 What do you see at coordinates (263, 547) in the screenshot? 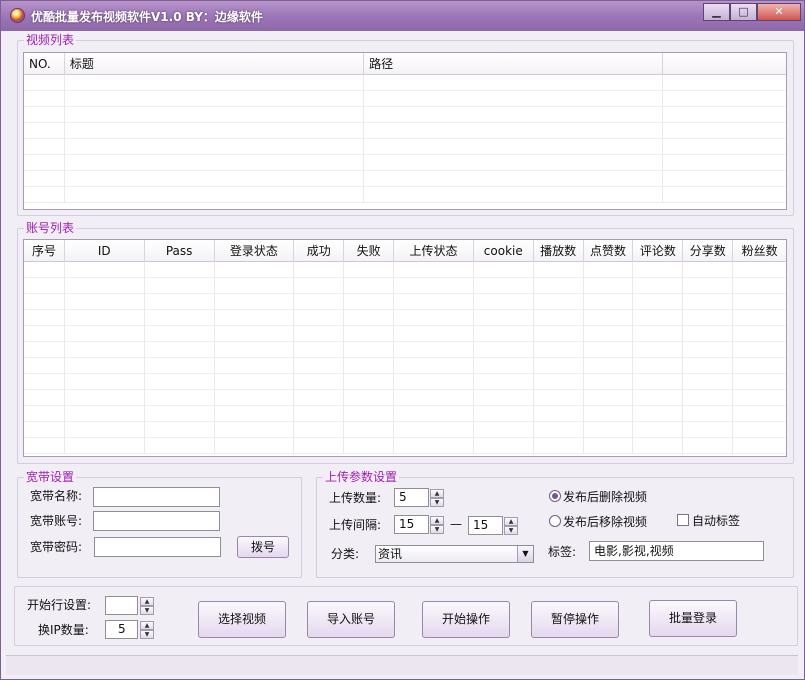
I see `dial-button: 拨号` at bounding box center [263, 547].